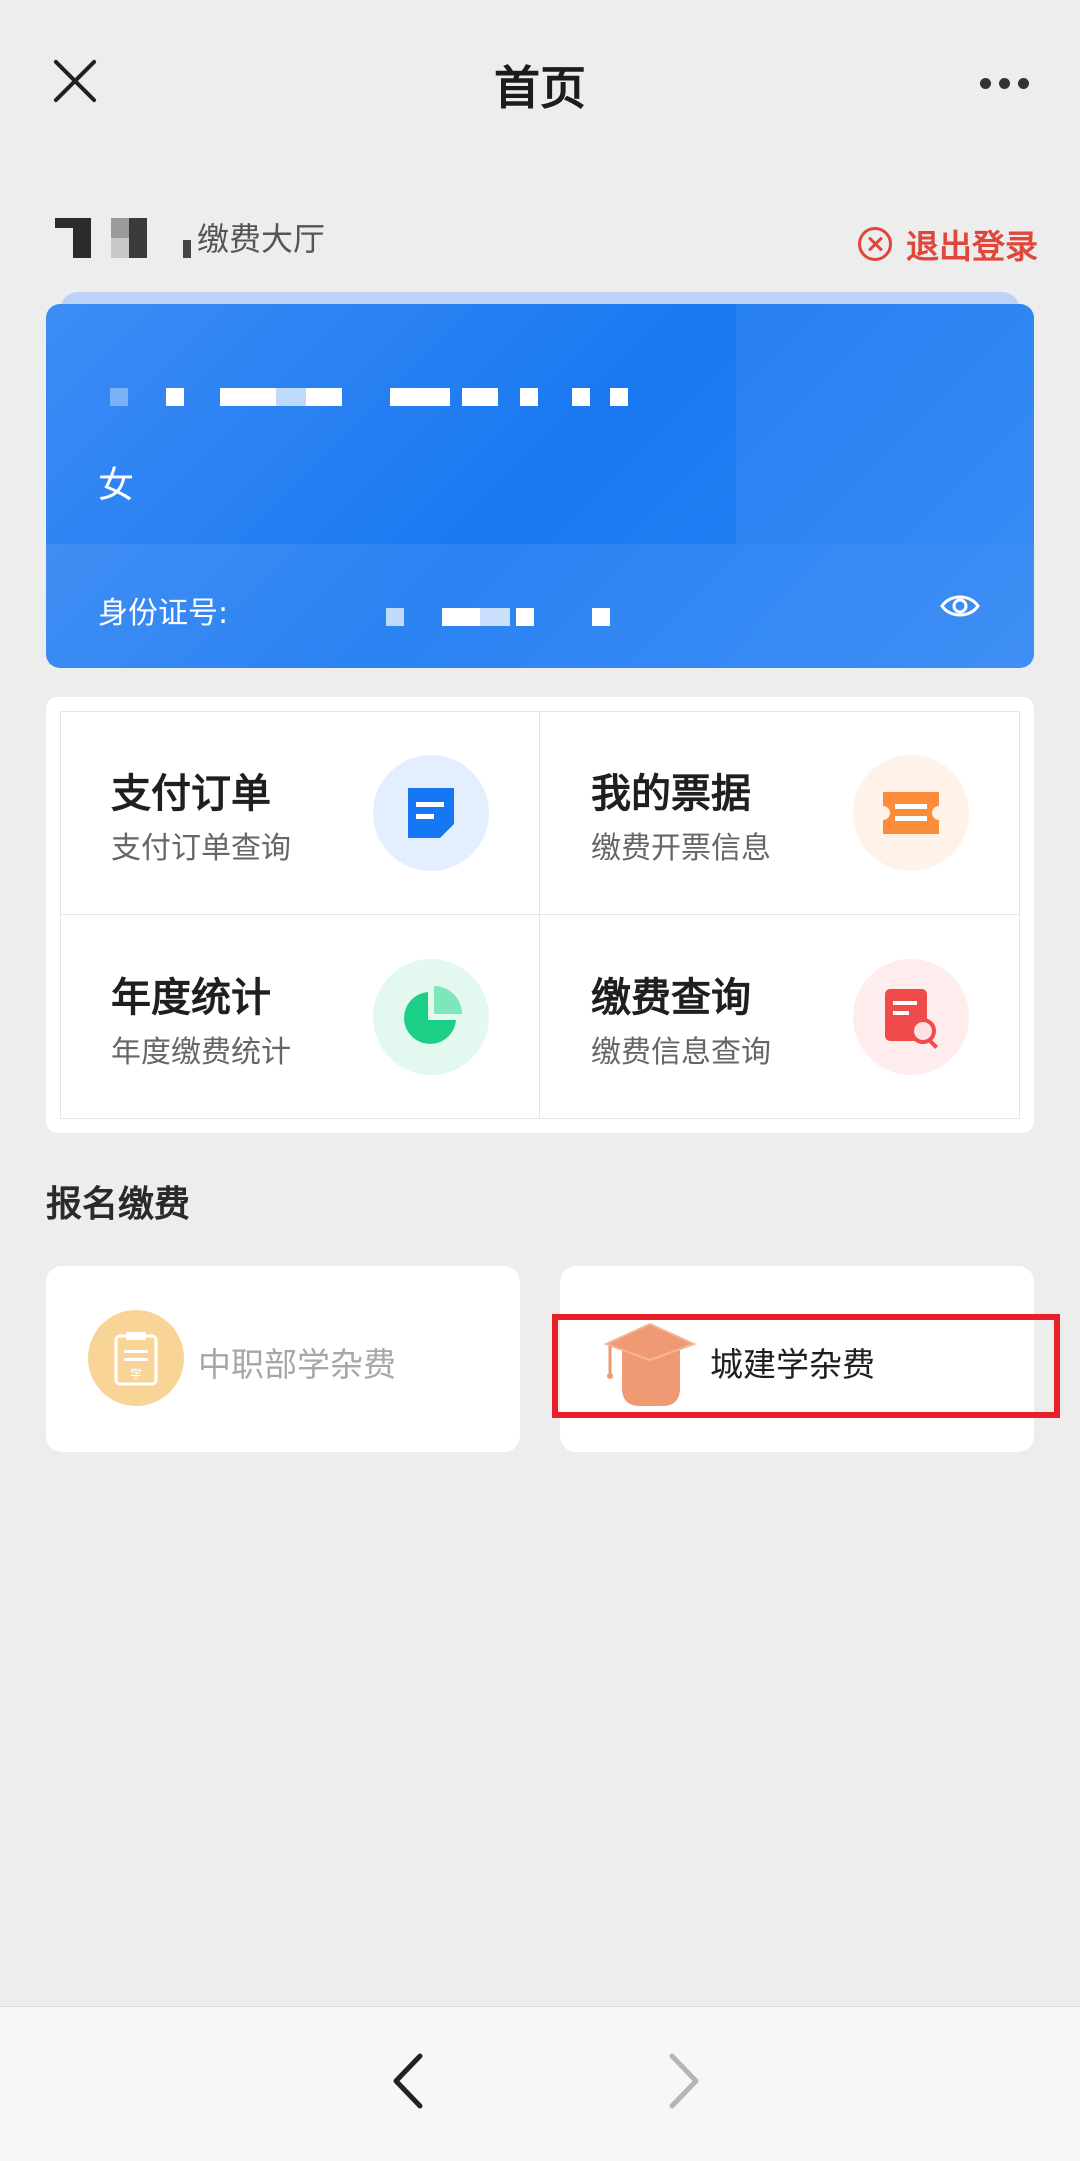 The width and height of the screenshot is (1080, 2161). Describe the element at coordinates (501, 618) in the screenshot. I see `masked-id-number` at that location.